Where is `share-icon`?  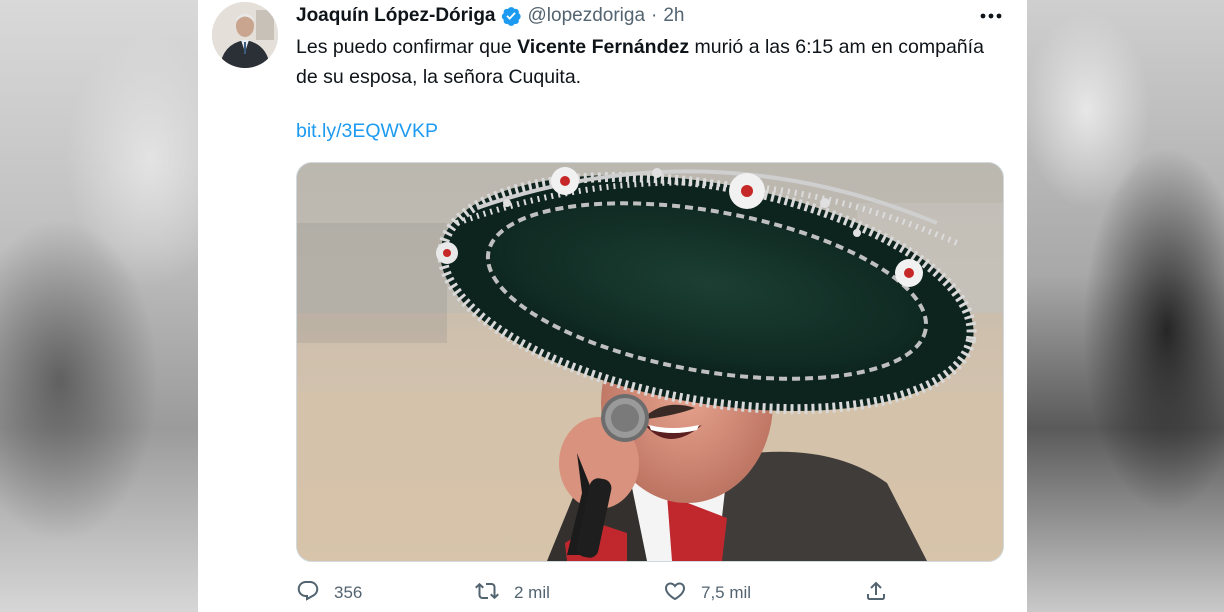 share-icon is located at coordinates (876, 593).